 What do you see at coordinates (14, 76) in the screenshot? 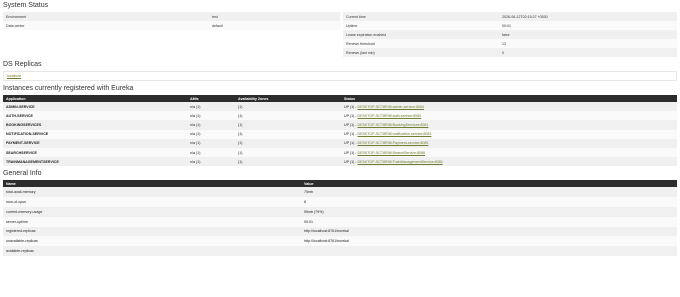
I see `replica-link: localhost` at bounding box center [14, 76].